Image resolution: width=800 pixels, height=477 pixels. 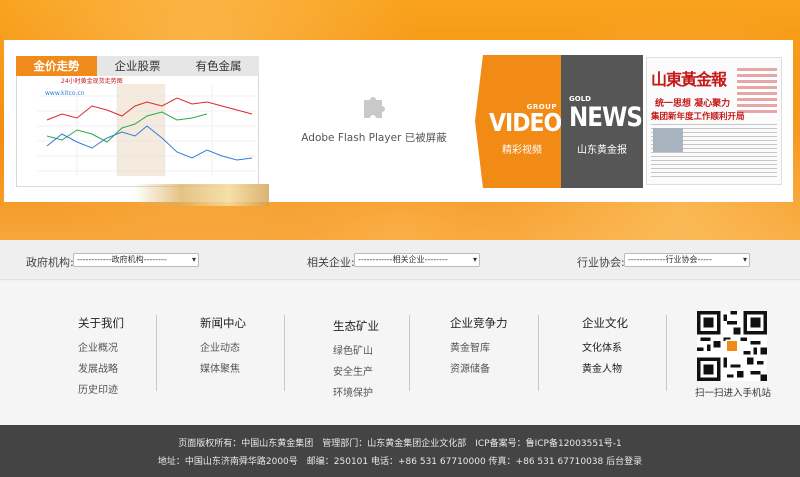 I want to click on gov-label: 政府机构:, so click(x=50, y=262).